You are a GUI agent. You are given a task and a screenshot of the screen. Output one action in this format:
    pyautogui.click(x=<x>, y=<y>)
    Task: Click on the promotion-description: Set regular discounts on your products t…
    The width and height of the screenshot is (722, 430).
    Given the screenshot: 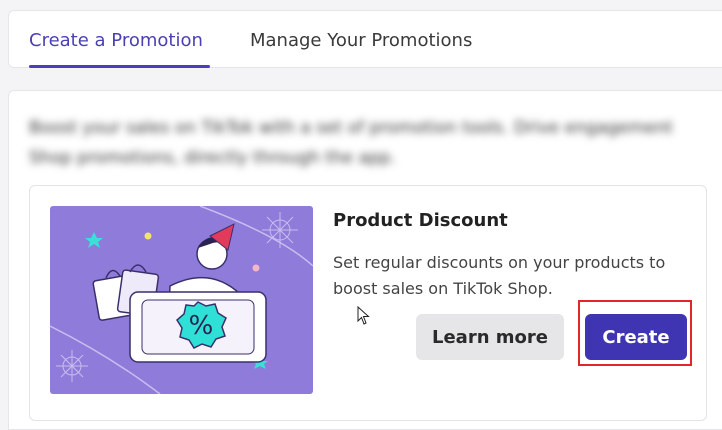 What is the action you would take?
    pyautogui.click(x=499, y=275)
    